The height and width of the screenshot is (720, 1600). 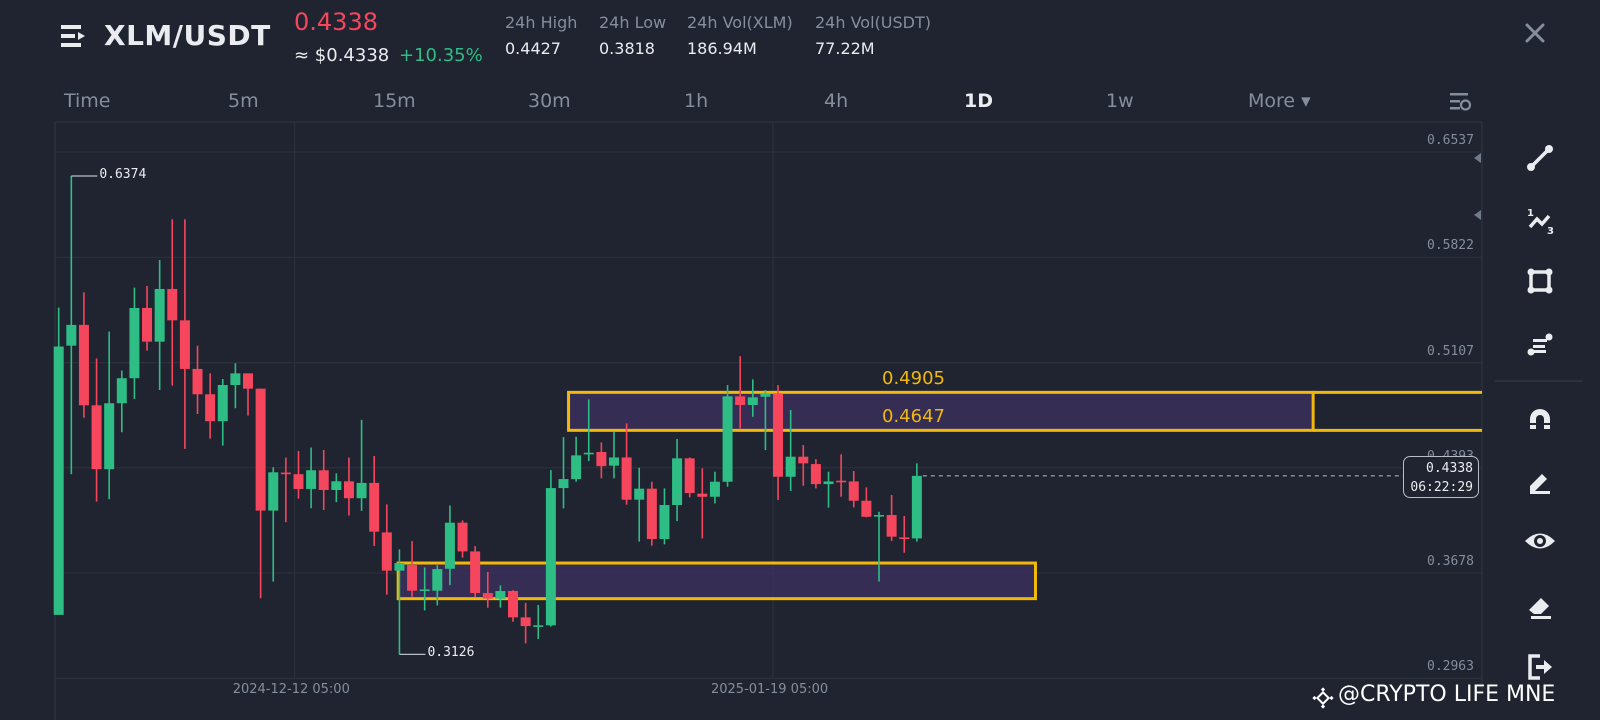 What do you see at coordinates (1540, 419) in the screenshot?
I see `magnet-icon` at bounding box center [1540, 419].